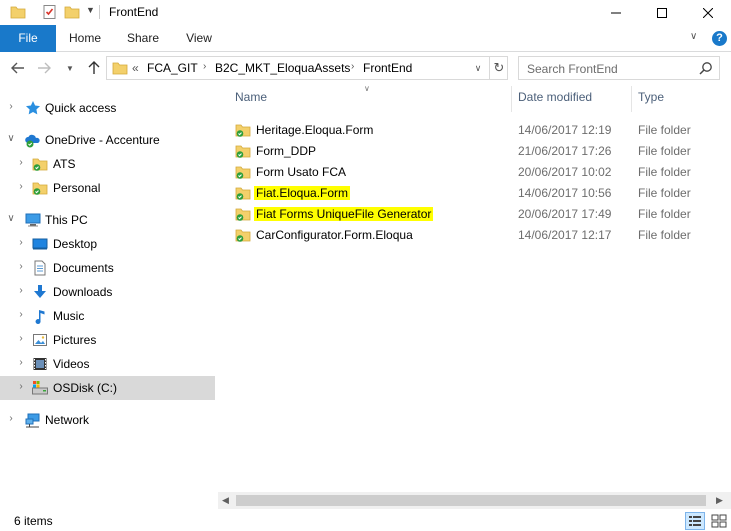 This screenshot has height=531, width=731. I want to click on file-date: 21/06/2017 17:26, so click(565, 151).